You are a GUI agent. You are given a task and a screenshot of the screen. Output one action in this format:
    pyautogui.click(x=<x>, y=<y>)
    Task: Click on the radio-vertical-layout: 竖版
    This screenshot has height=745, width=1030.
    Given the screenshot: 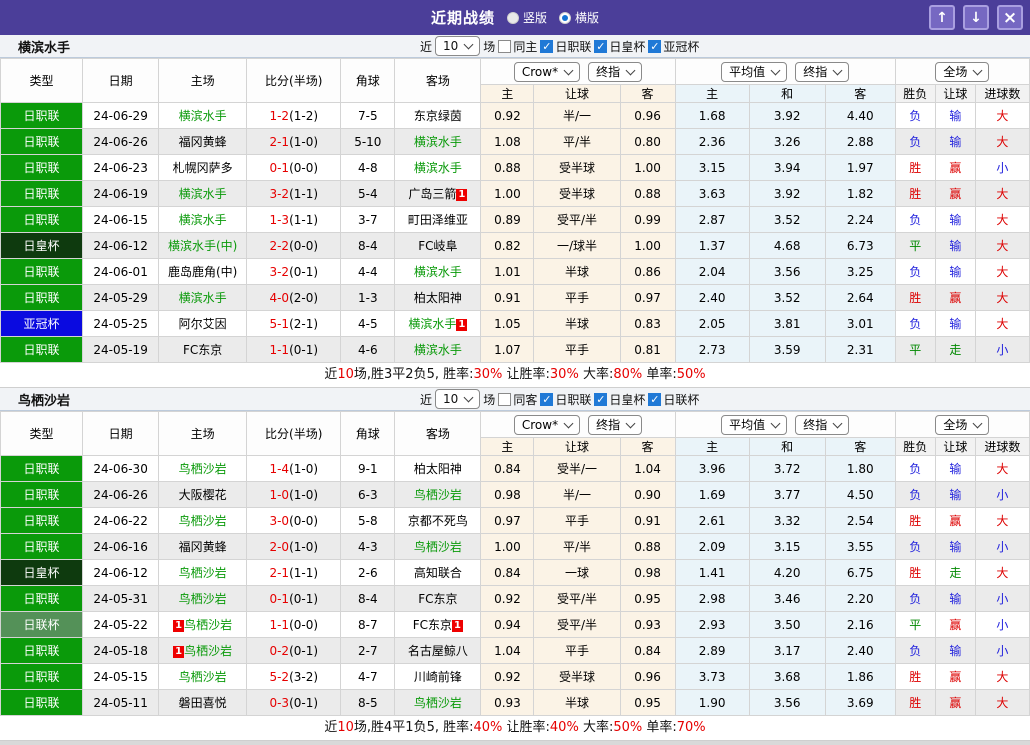 What is the action you would take?
    pyautogui.click(x=526, y=17)
    